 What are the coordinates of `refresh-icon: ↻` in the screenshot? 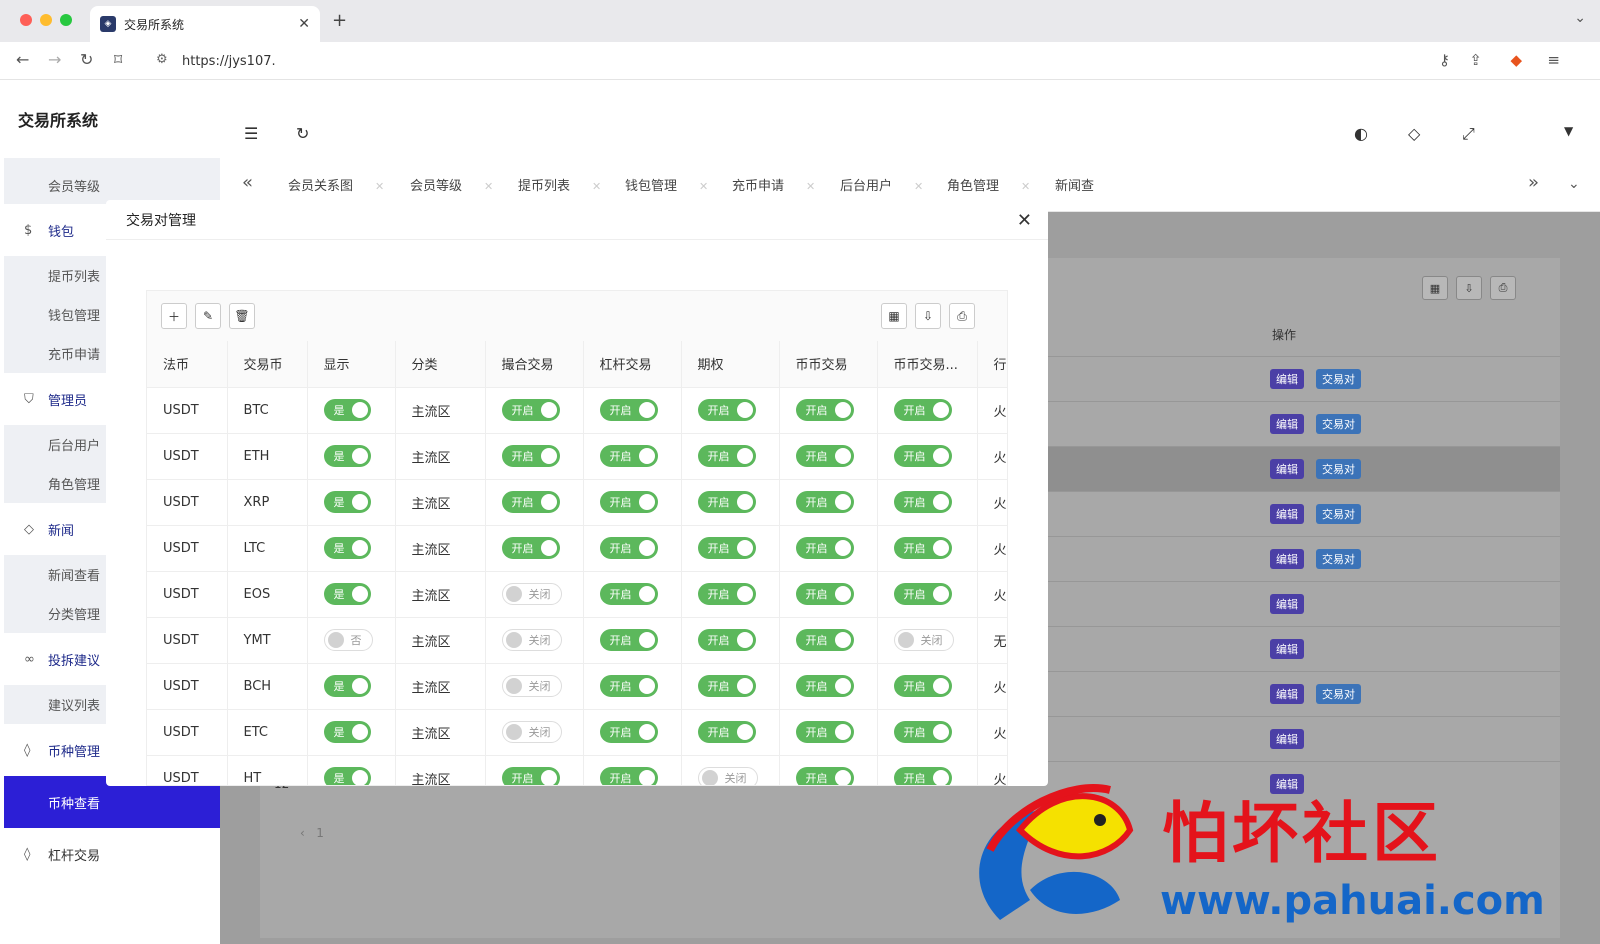 It's located at (302, 133).